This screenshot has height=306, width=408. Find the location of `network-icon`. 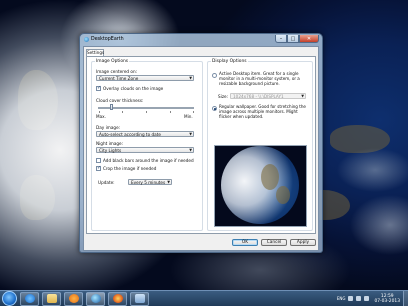

network-icon is located at coordinates (359, 298).